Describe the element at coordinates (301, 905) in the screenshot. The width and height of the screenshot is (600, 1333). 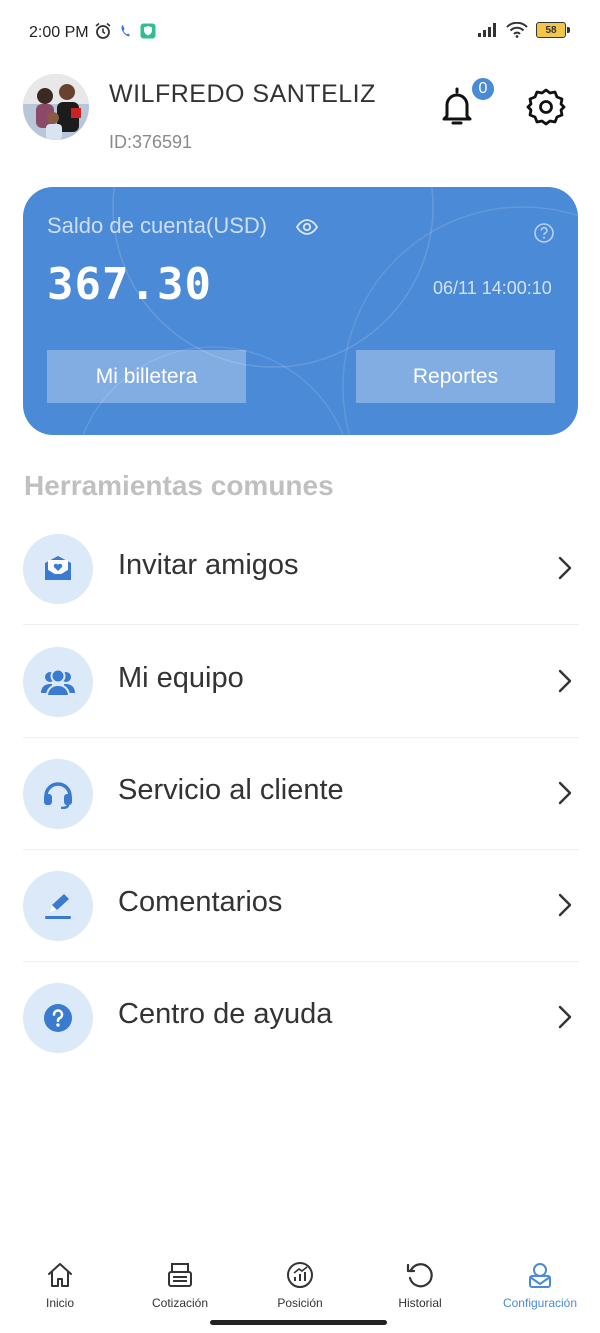
I see `tool-row-comments: Comentarios` at that location.